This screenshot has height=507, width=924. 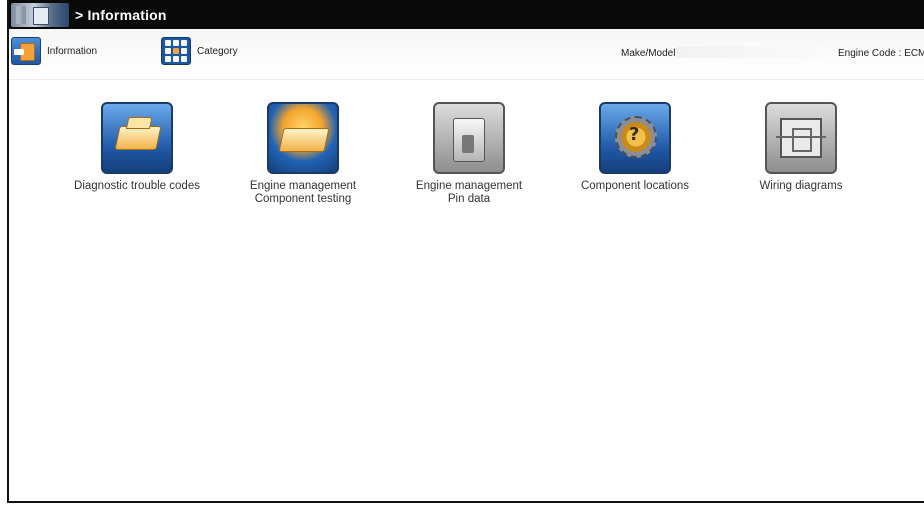 What do you see at coordinates (635, 138) in the screenshot?
I see `component-locations-icon` at bounding box center [635, 138].